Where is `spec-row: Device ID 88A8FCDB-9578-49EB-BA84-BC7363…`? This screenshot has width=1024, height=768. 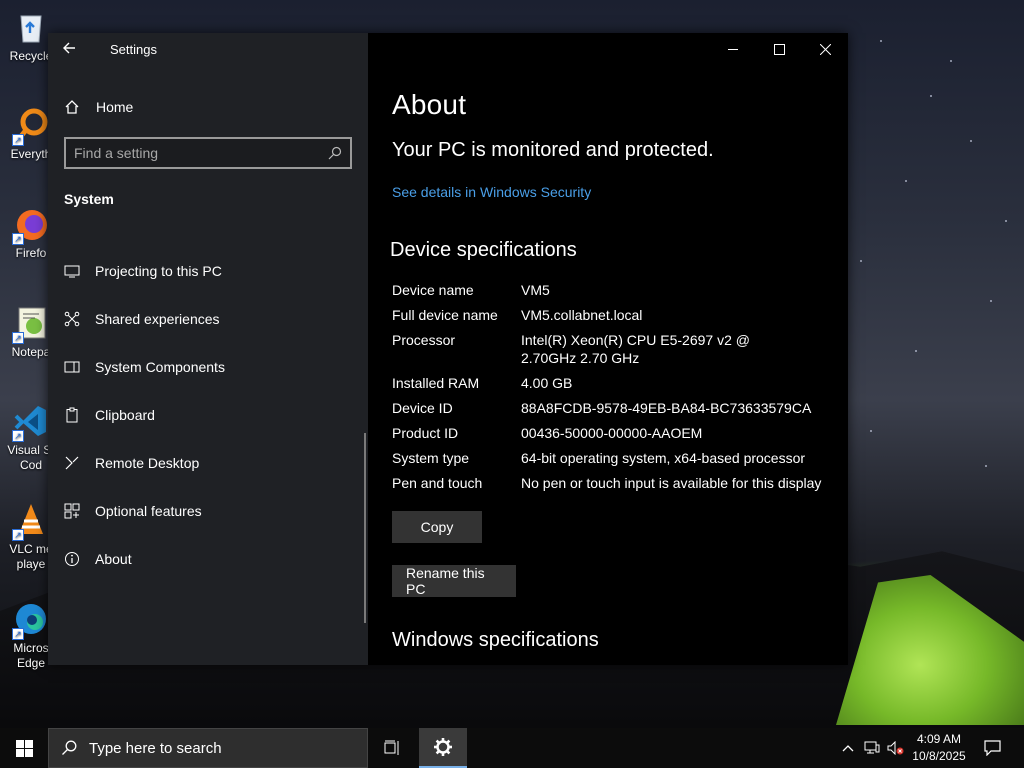
spec-row: Device ID 88A8FCDB-9578-49EB-BA84-BC7363… is located at coordinates (612, 408).